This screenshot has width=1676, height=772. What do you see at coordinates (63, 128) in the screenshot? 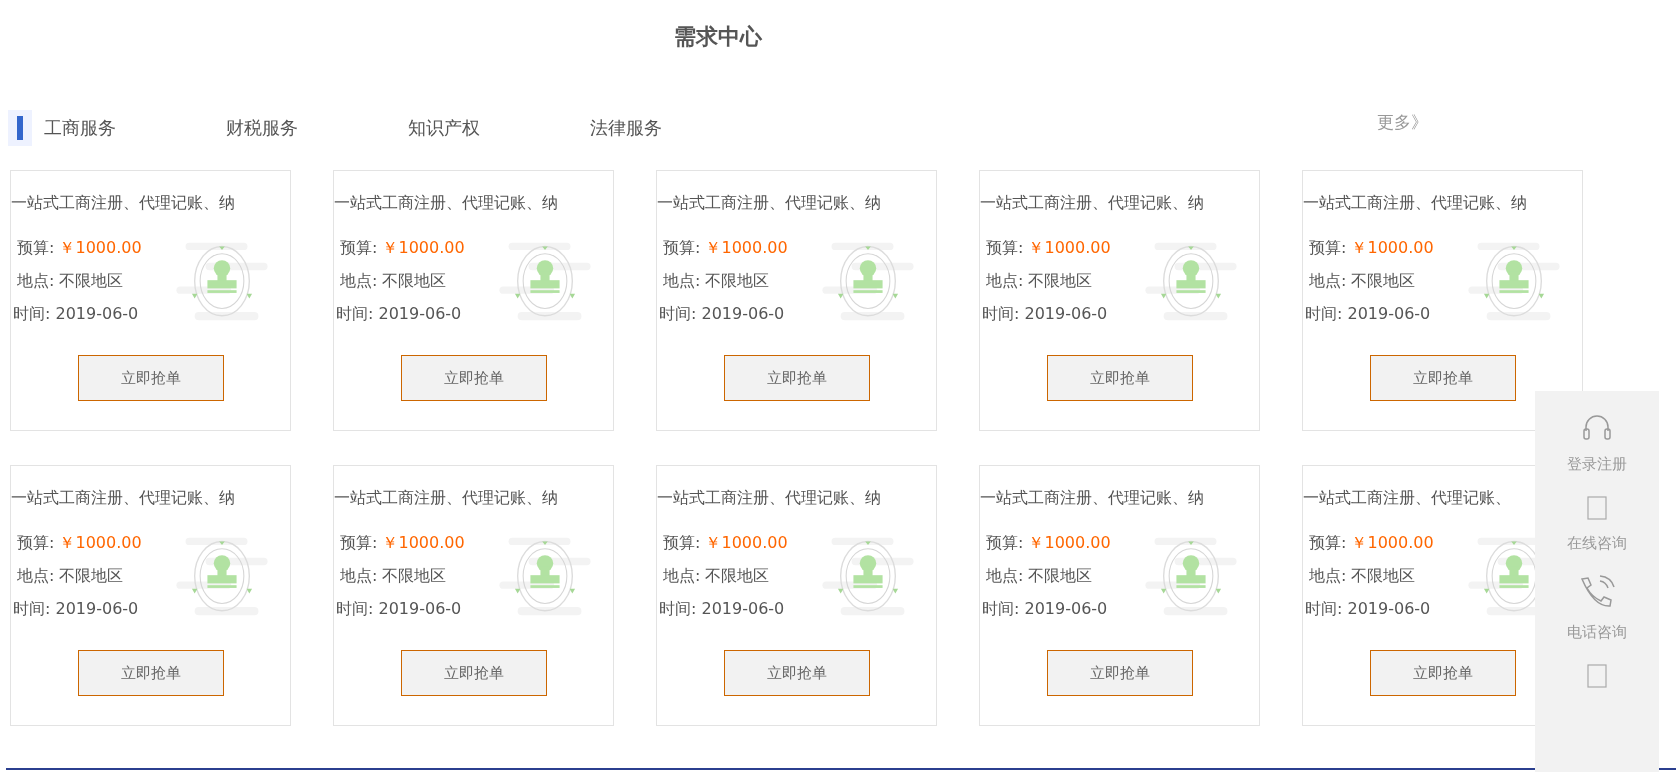
I see `category-tab: 工商服务` at bounding box center [63, 128].